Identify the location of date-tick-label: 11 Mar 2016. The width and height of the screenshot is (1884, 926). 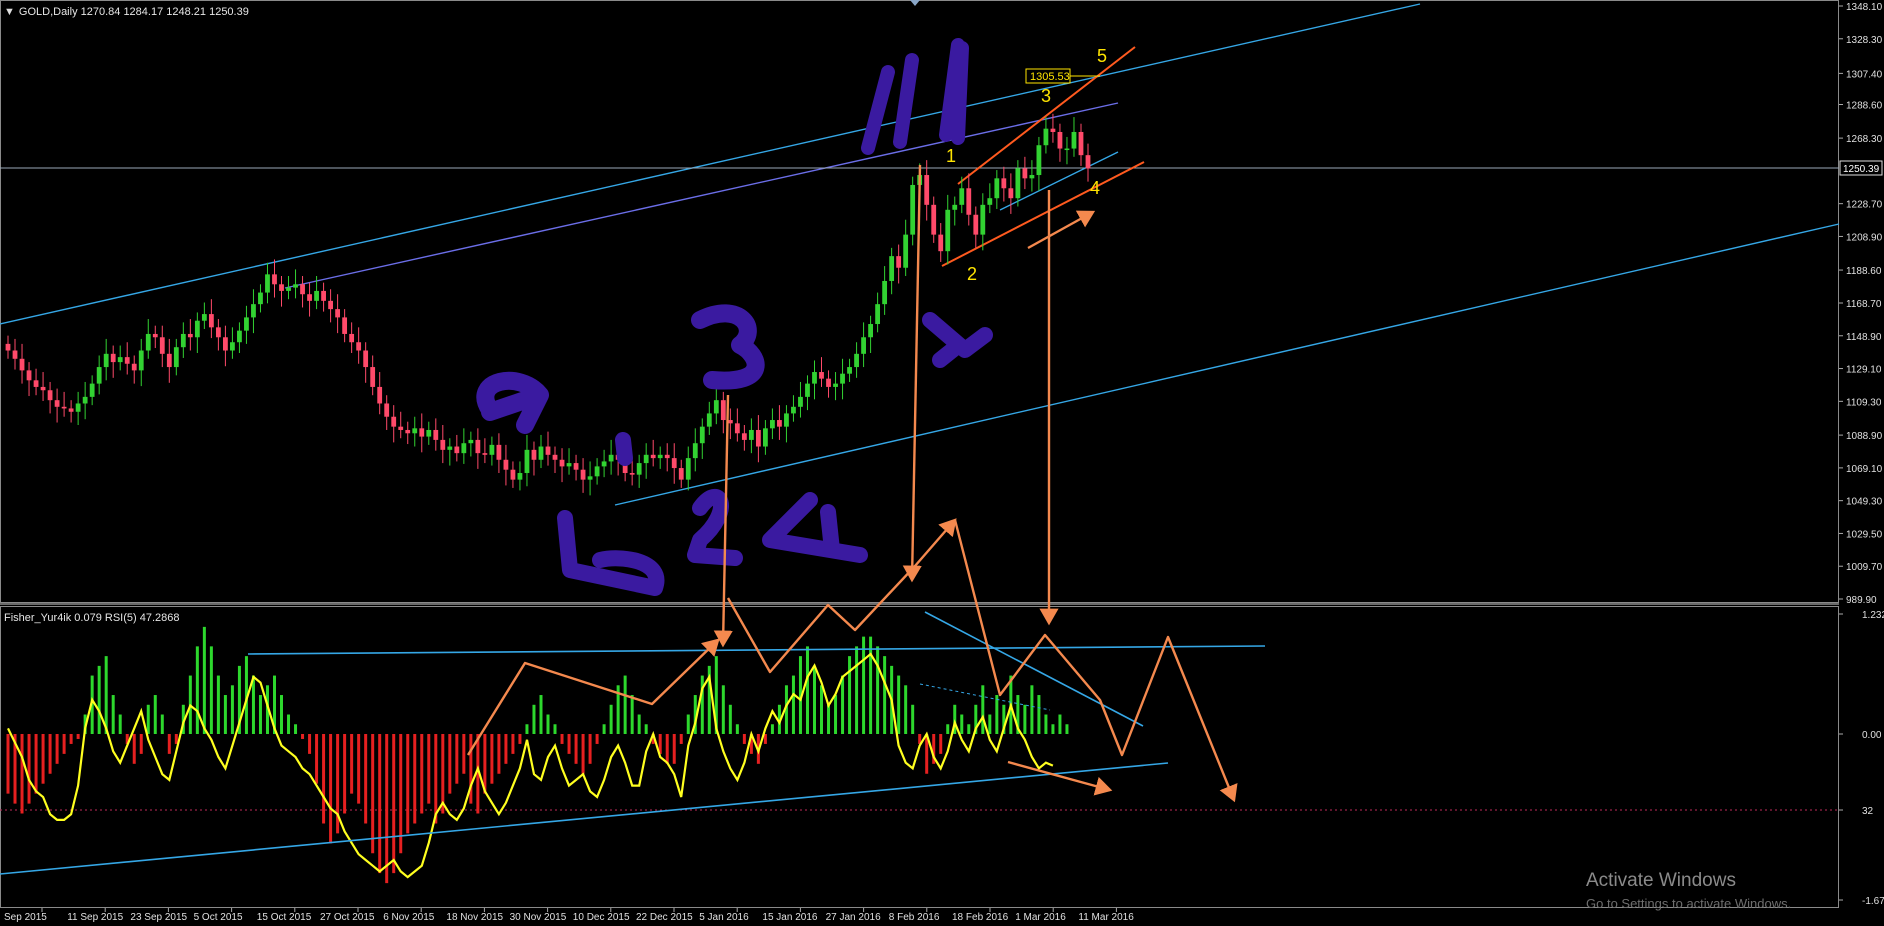
(1106, 917).